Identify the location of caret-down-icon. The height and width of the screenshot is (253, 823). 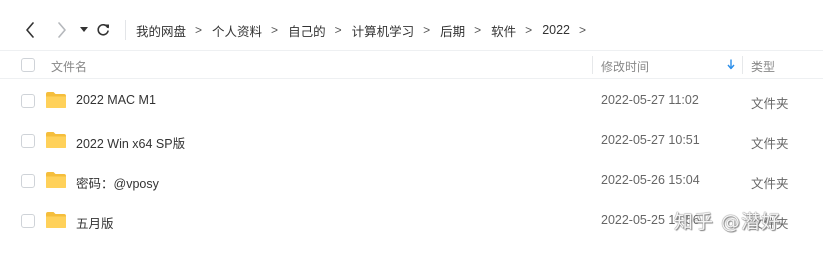
(84, 29).